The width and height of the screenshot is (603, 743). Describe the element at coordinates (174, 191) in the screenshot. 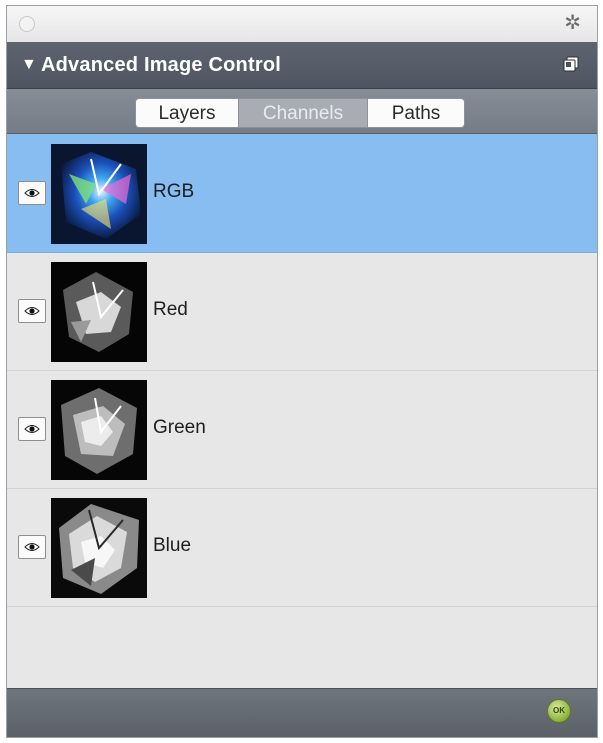

I see `channel-name-rgb: RGB` at that location.